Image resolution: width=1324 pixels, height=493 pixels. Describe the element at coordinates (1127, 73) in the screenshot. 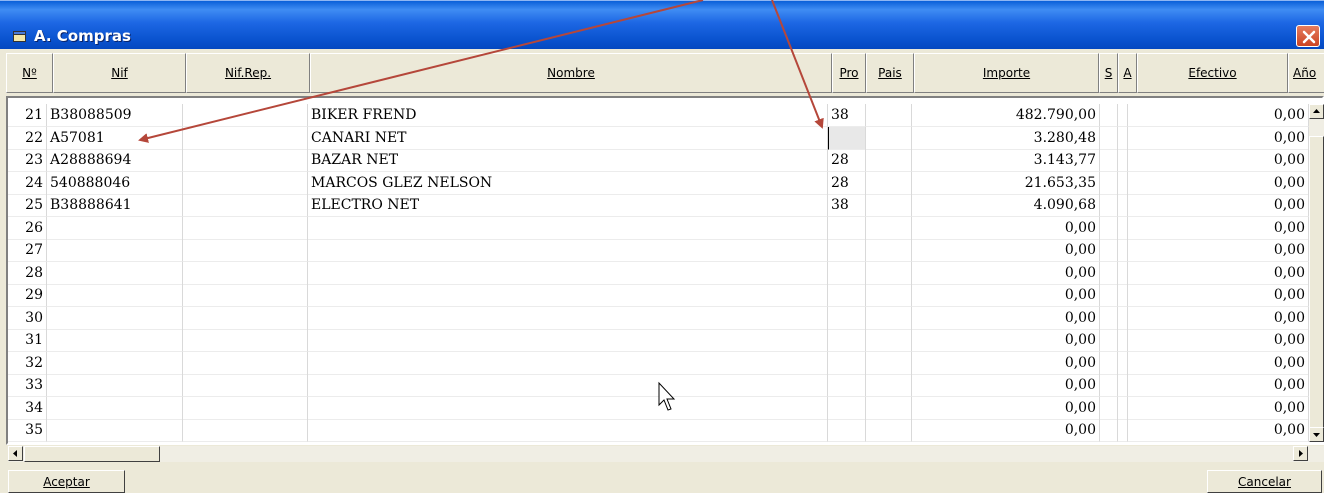

I see `column-header-a: A` at that location.